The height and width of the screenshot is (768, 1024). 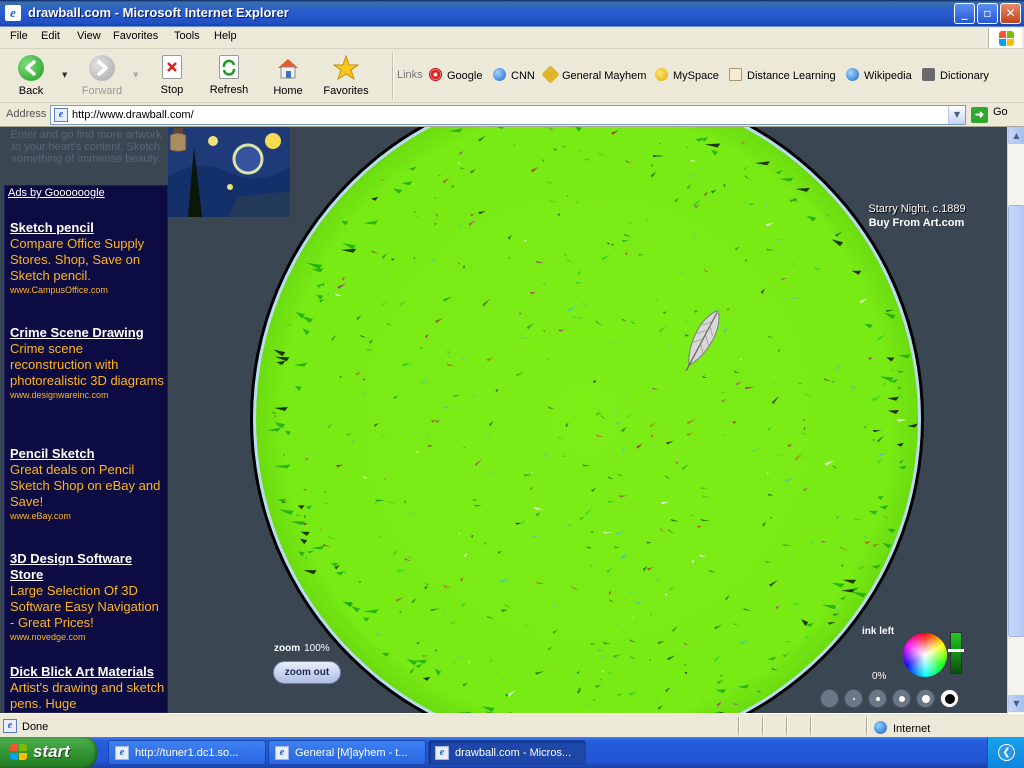 What do you see at coordinates (987, 13) in the screenshot?
I see `maximize-button: ▫` at bounding box center [987, 13].